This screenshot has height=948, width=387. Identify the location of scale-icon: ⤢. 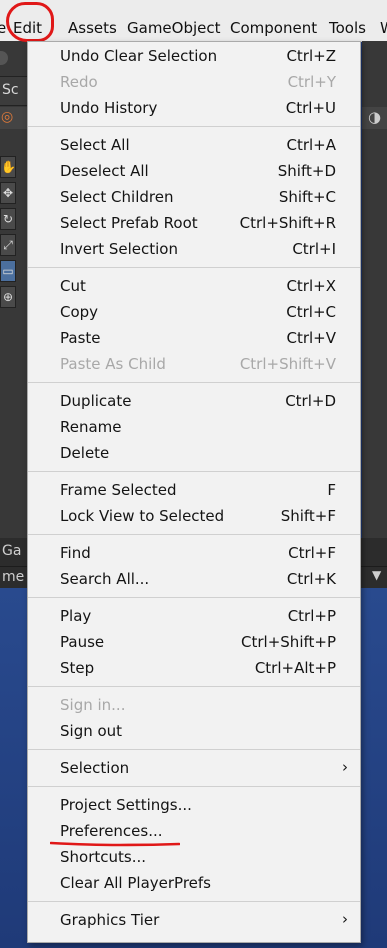
(8, 245).